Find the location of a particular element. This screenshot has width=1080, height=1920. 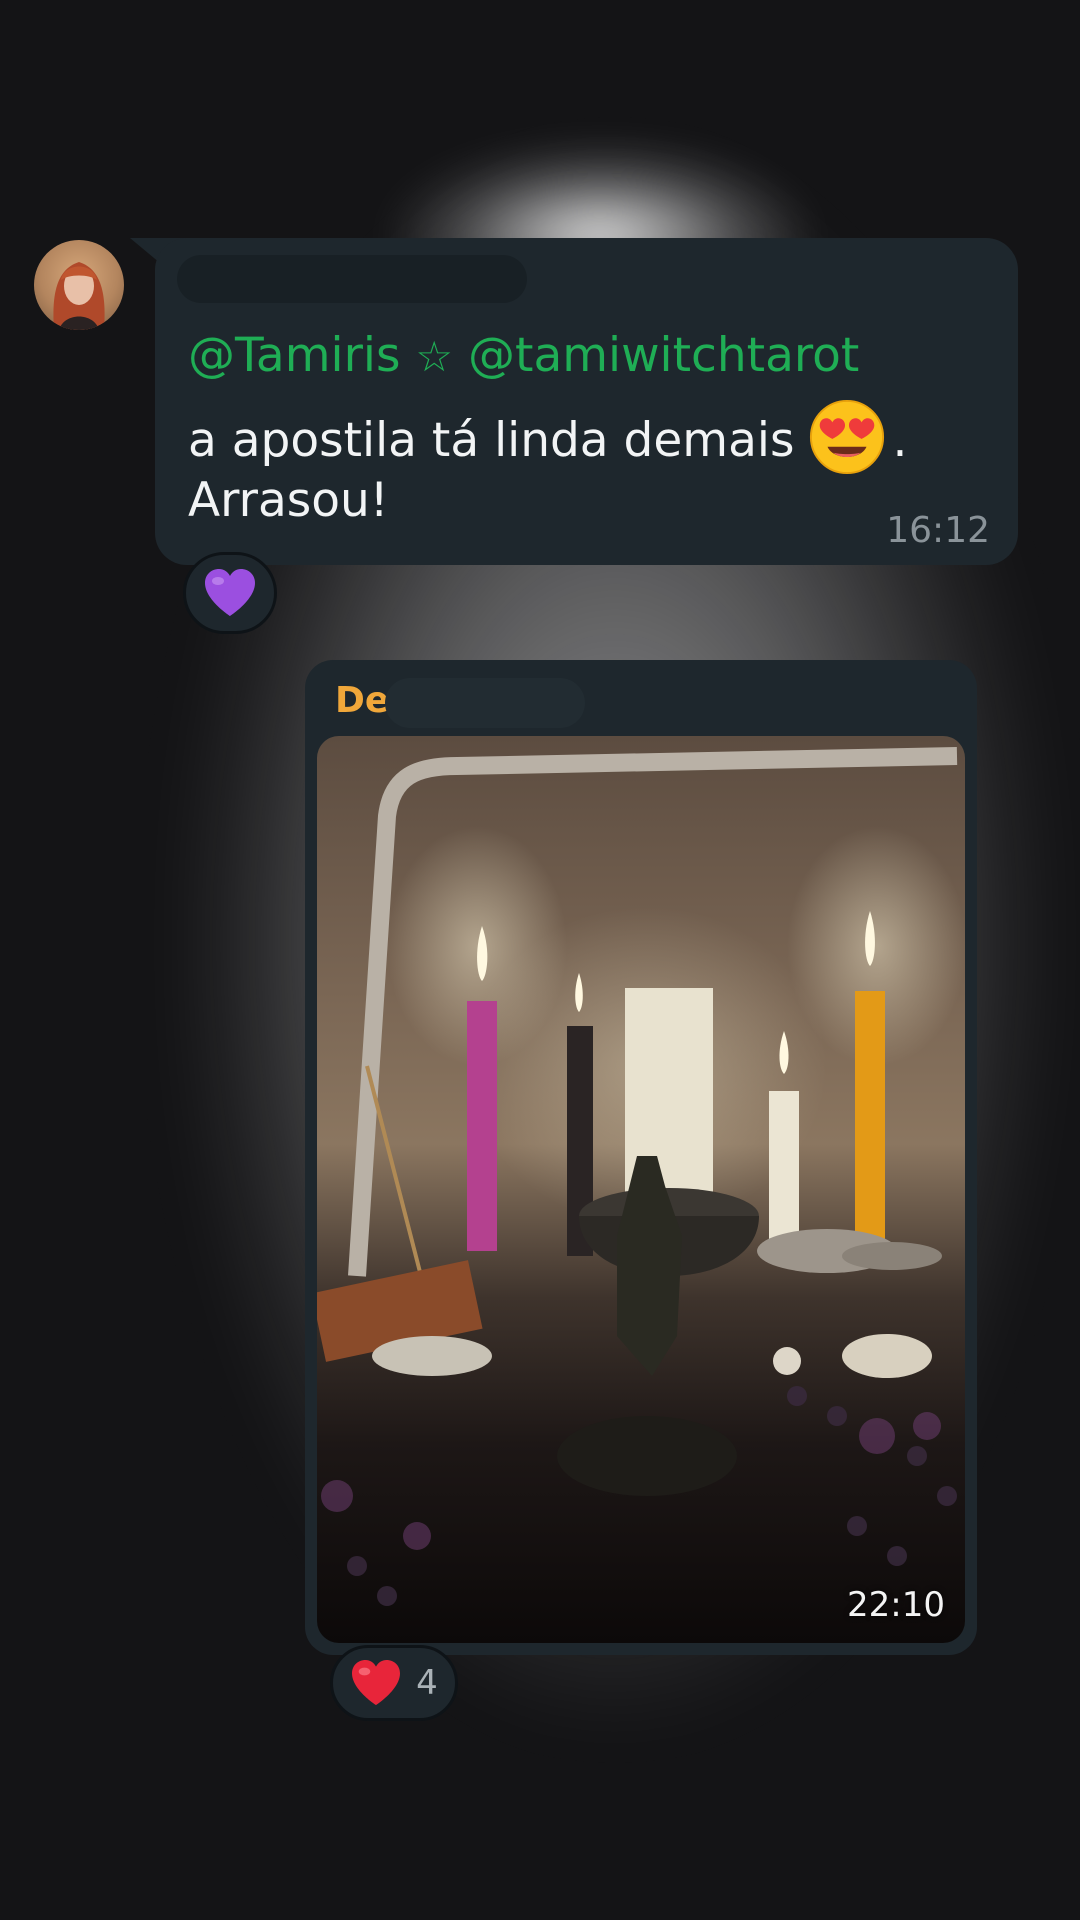

message-text-line1: a apostila tá linda demais . is located at coordinates (547, 437).